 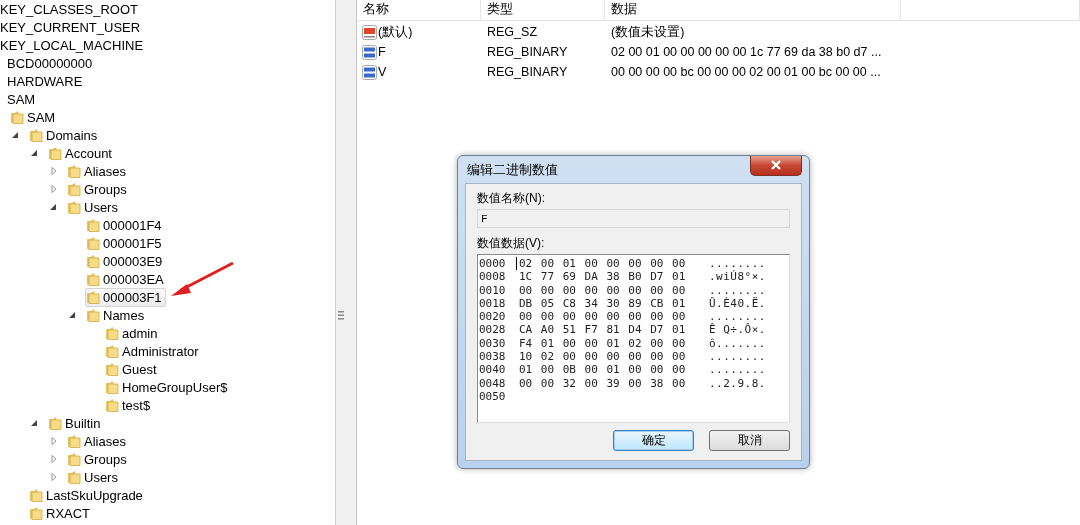 I want to click on hex-address: 0010, so click(x=493, y=290).